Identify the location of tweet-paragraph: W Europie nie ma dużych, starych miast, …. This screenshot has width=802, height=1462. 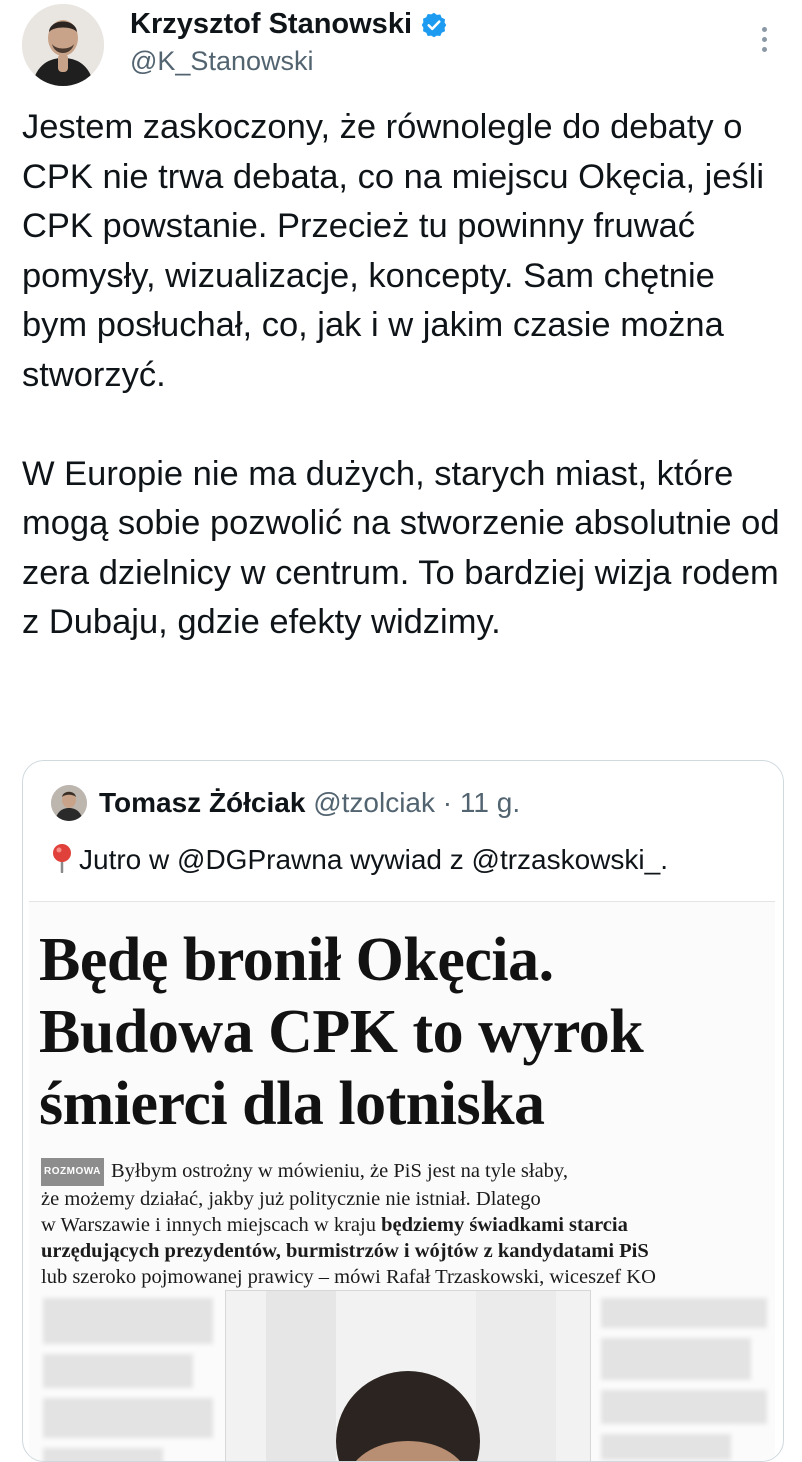
(401, 548).